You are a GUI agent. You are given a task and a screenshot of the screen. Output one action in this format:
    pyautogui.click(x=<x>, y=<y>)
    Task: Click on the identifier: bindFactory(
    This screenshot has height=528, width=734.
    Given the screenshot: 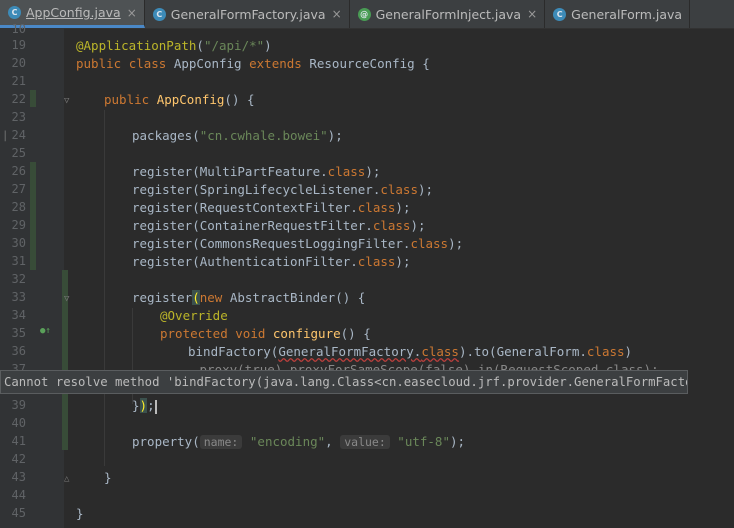 What is the action you would take?
    pyautogui.click(x=233, y=351)
    